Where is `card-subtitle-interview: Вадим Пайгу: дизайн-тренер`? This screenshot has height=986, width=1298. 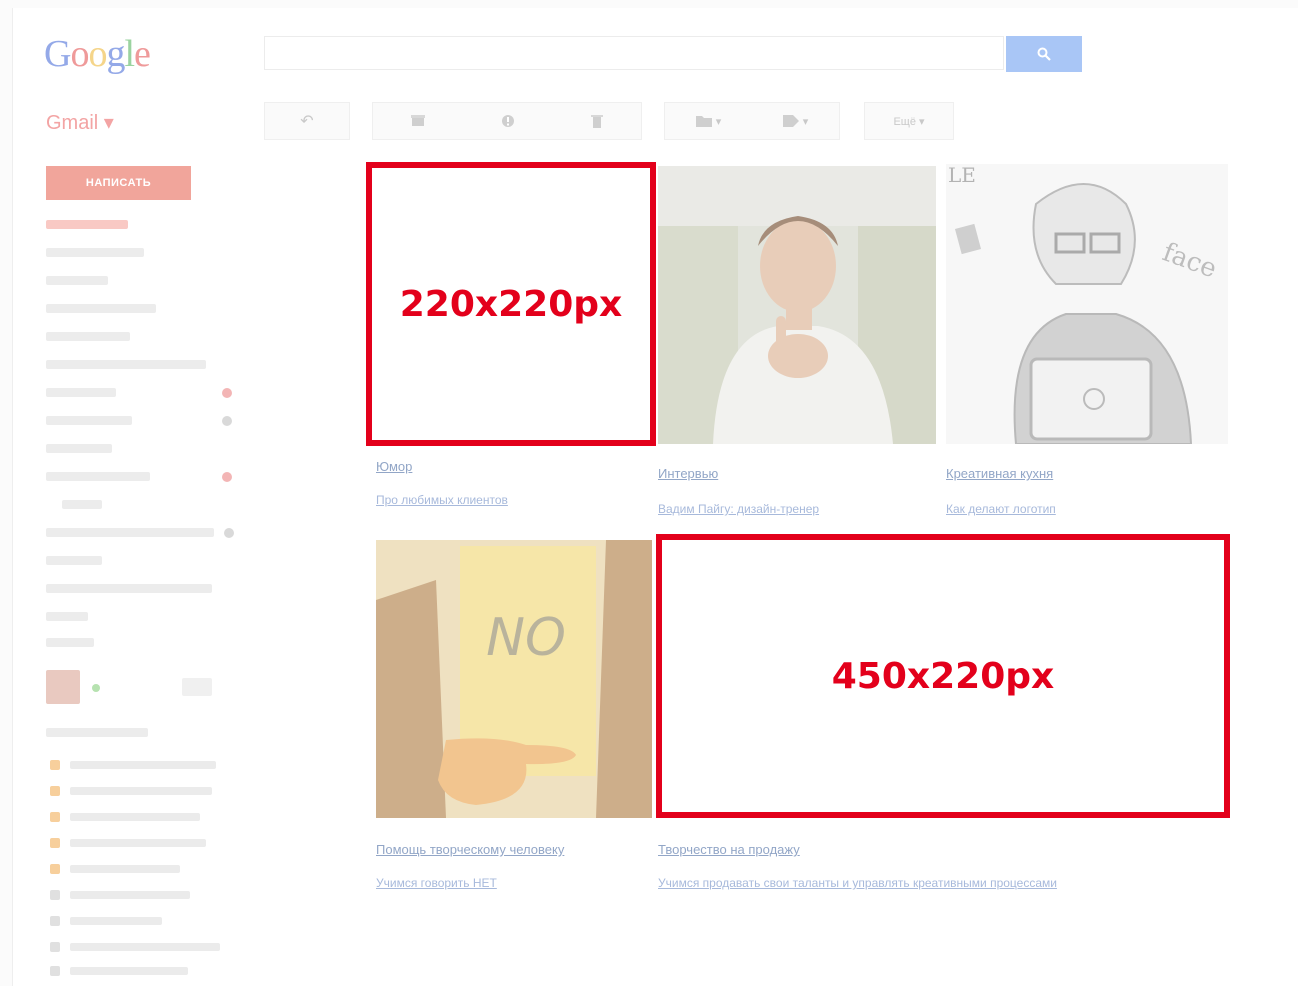
card-subtitle-interview: Вадим Пайгу: дизайн-тренер is located at coordinates (738, 509).